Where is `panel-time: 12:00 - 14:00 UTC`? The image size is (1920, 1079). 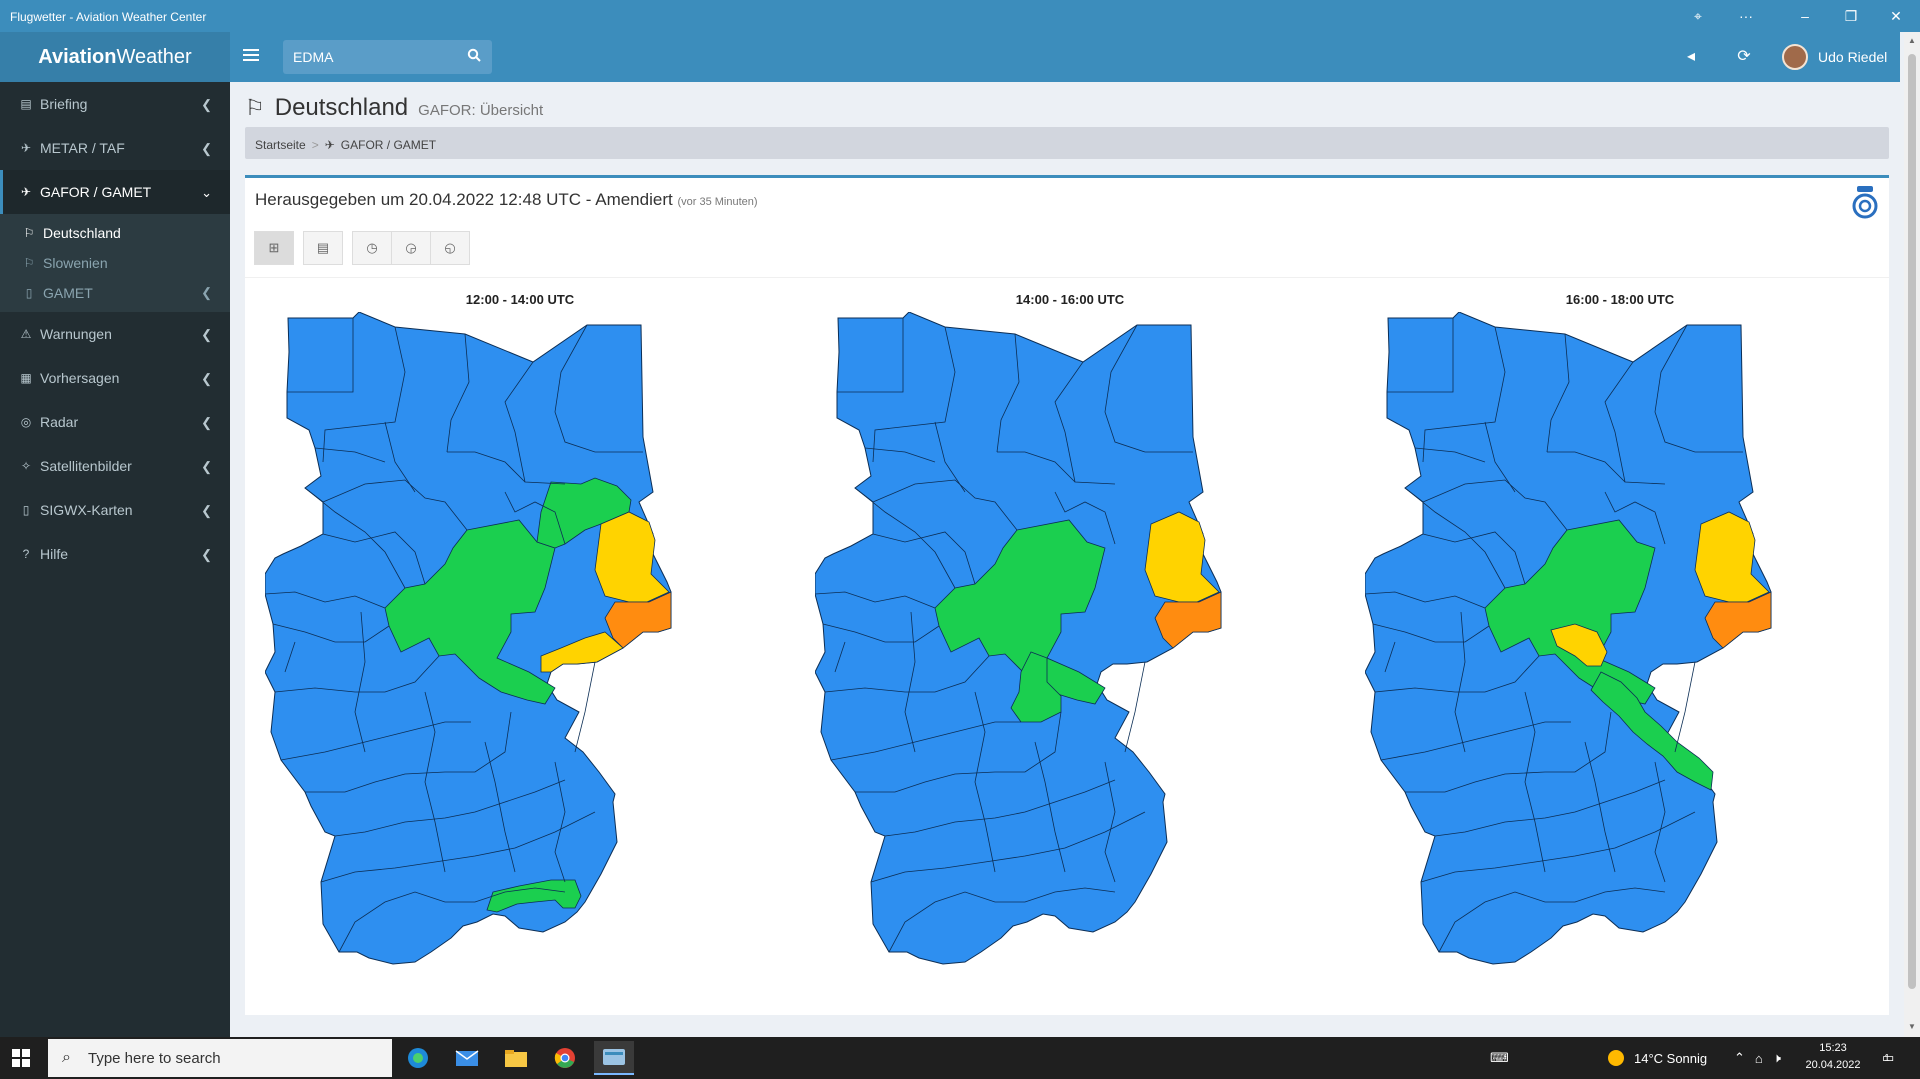
panel-time: 12:00 - 14:00 UTC is located at coordinates (520, 299).